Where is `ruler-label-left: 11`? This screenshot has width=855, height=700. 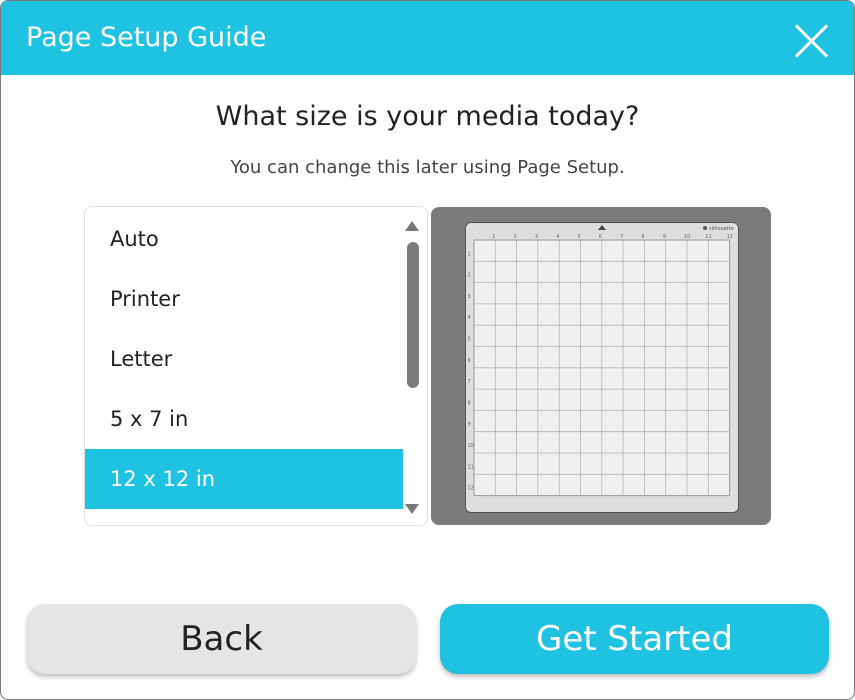
ruler-label-left: 11 is located at coordinates (471, 467).